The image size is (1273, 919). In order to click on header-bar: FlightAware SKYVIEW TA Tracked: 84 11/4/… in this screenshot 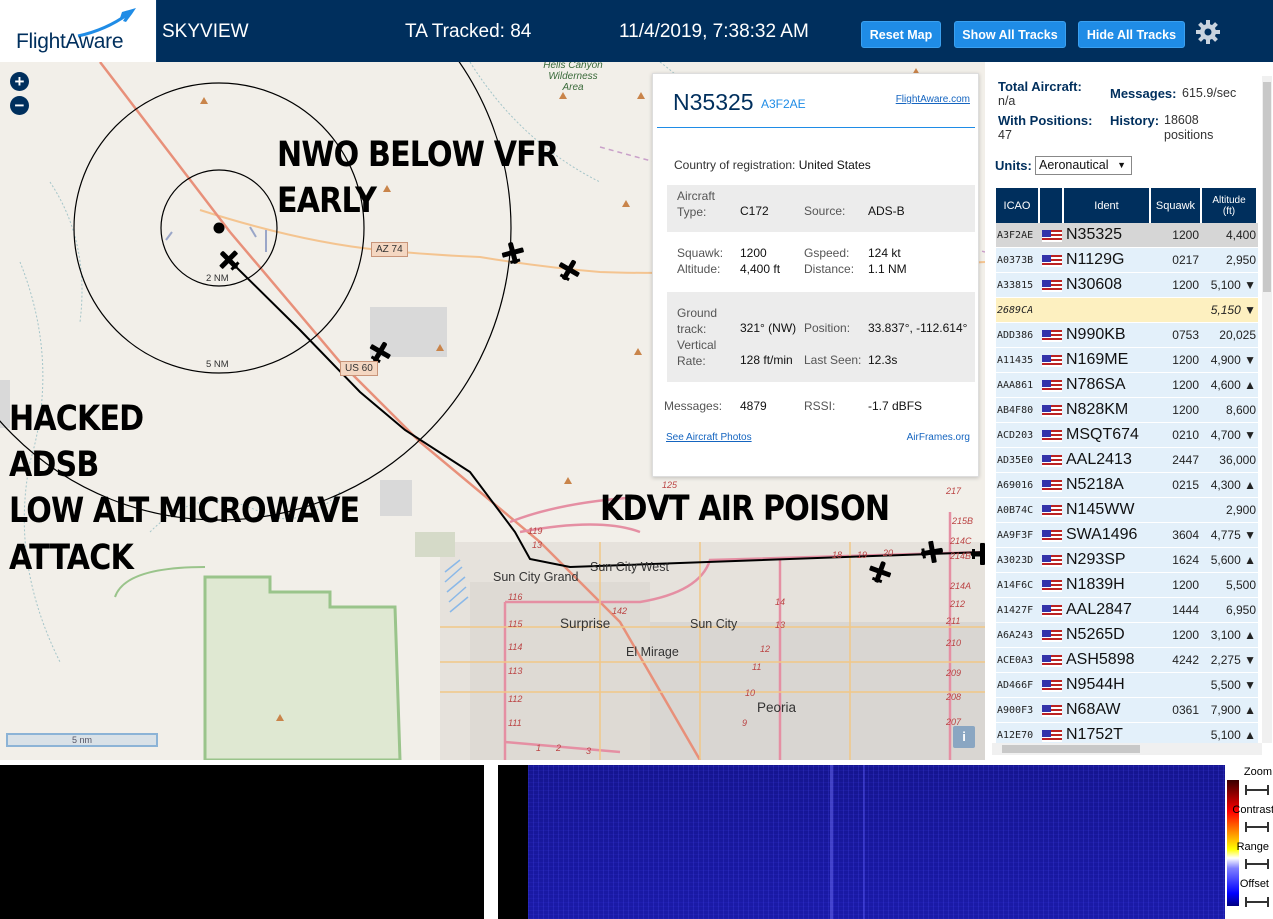, I will do `click(636, 31)`.